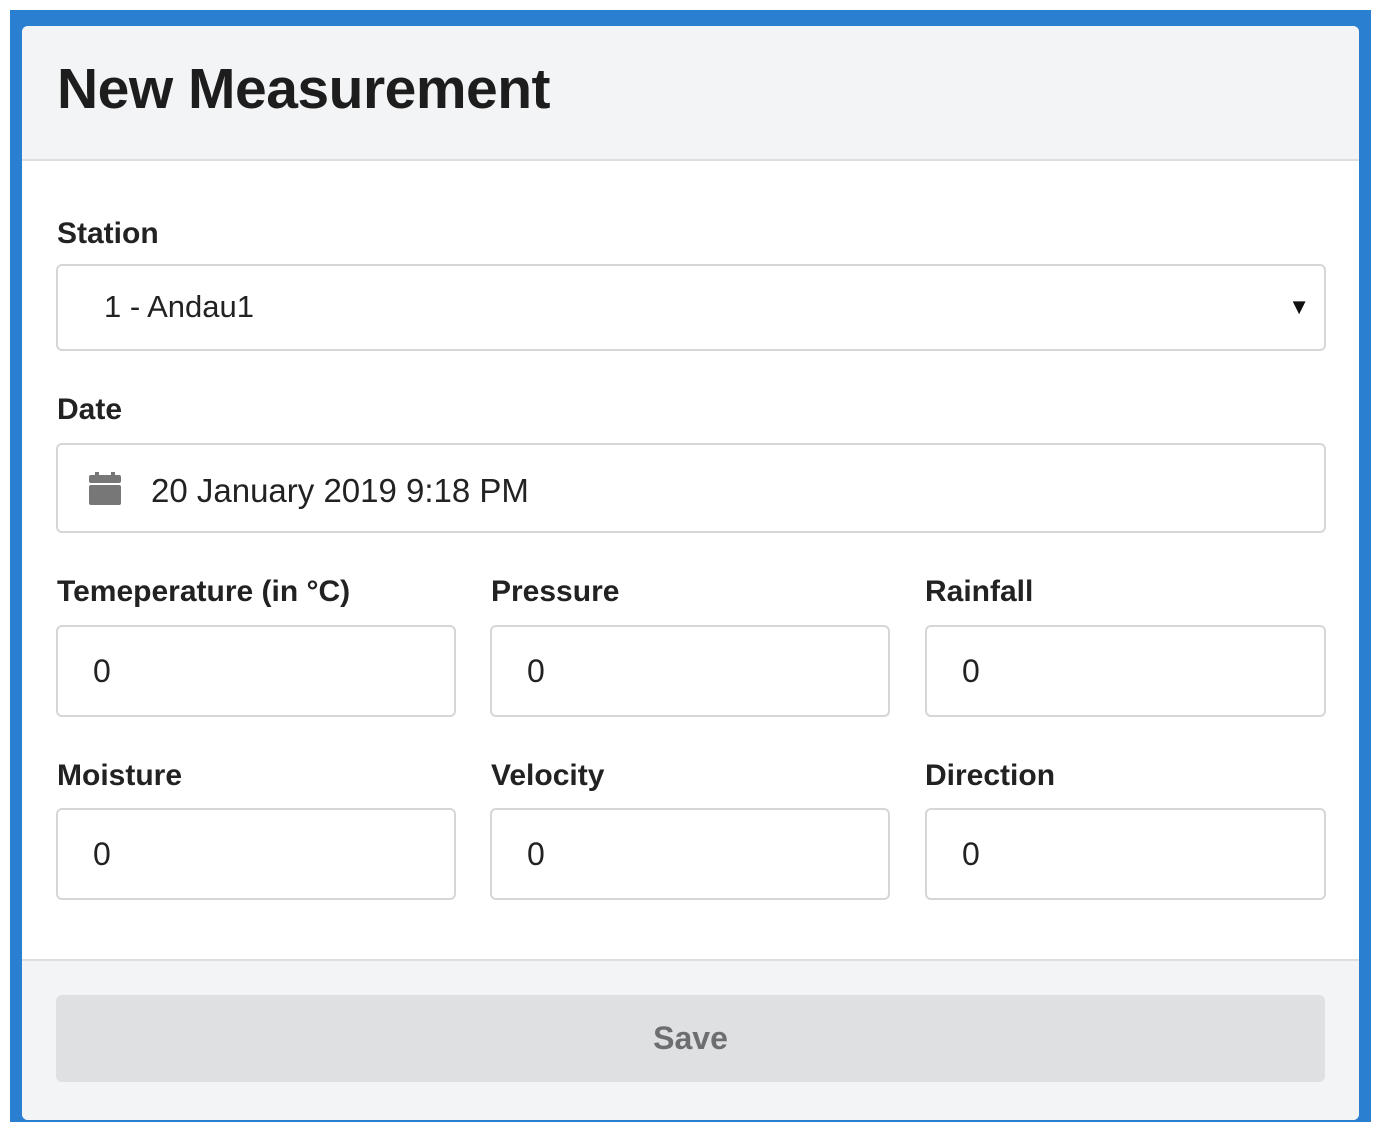 Image resolution: width=1373 pixels, height=1122 pixels. Describe the element at coordinates (105, 488) in the screenshot. I see `calendar-icon` at that location.